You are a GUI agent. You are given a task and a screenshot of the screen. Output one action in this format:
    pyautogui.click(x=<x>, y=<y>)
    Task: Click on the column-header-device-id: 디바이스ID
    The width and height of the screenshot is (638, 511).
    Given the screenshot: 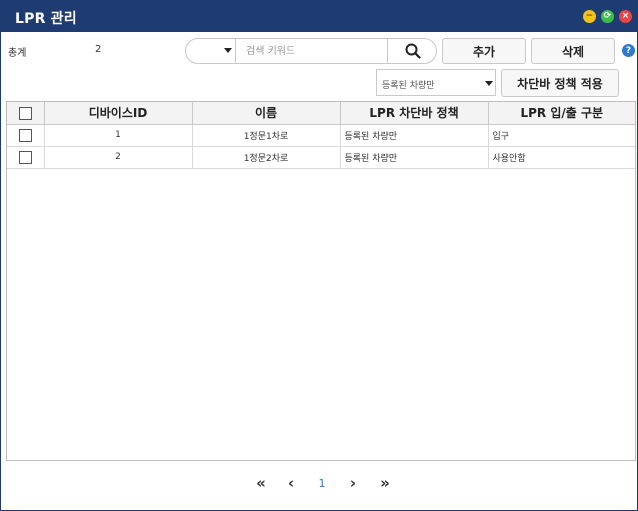 What is the action you would take?
    pyautogui.click(x=118, y=113)
    